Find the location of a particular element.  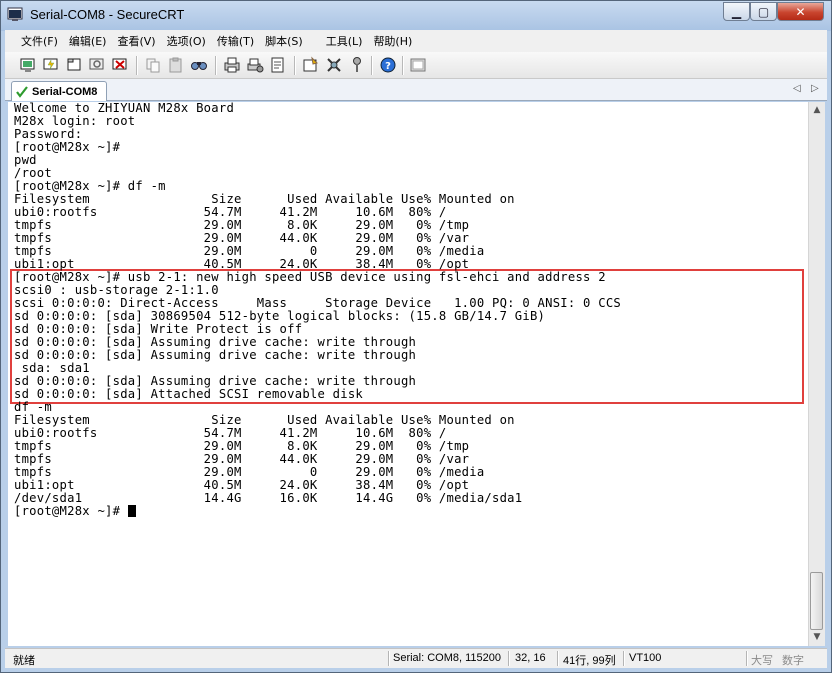

session-tab-bar: Serial-COM8 ◁ ▷ is located at coordinates (416, 90).